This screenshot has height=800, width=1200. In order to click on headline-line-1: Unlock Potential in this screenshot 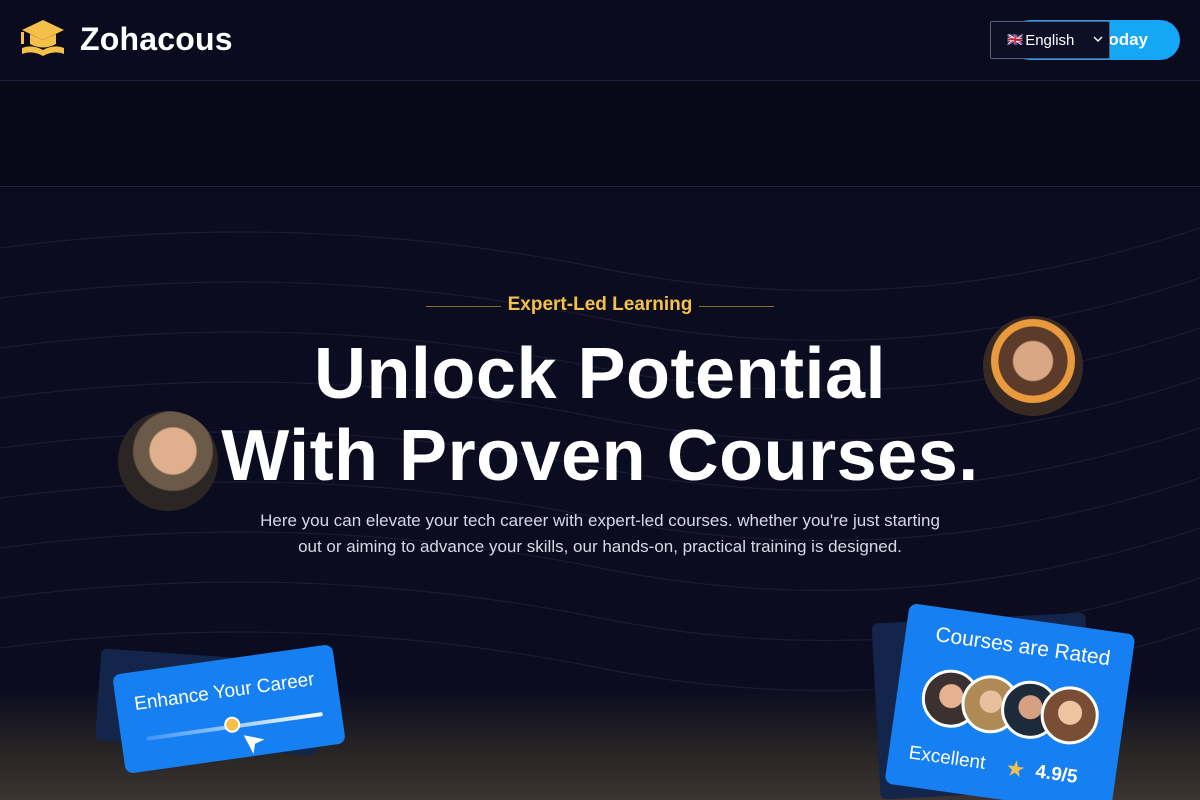, I will do `click(600, 374)`.